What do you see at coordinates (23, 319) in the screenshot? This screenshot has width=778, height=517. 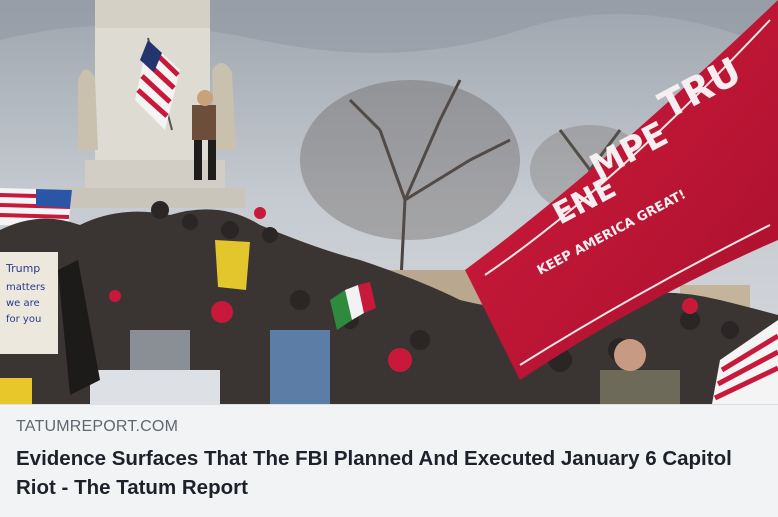 I see `svg-text: for you` at bounding box center [23, 319].